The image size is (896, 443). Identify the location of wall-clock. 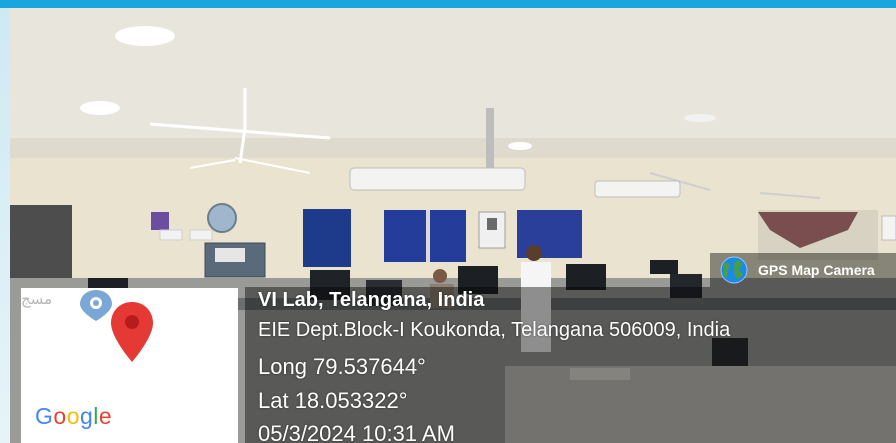
(222, 218).